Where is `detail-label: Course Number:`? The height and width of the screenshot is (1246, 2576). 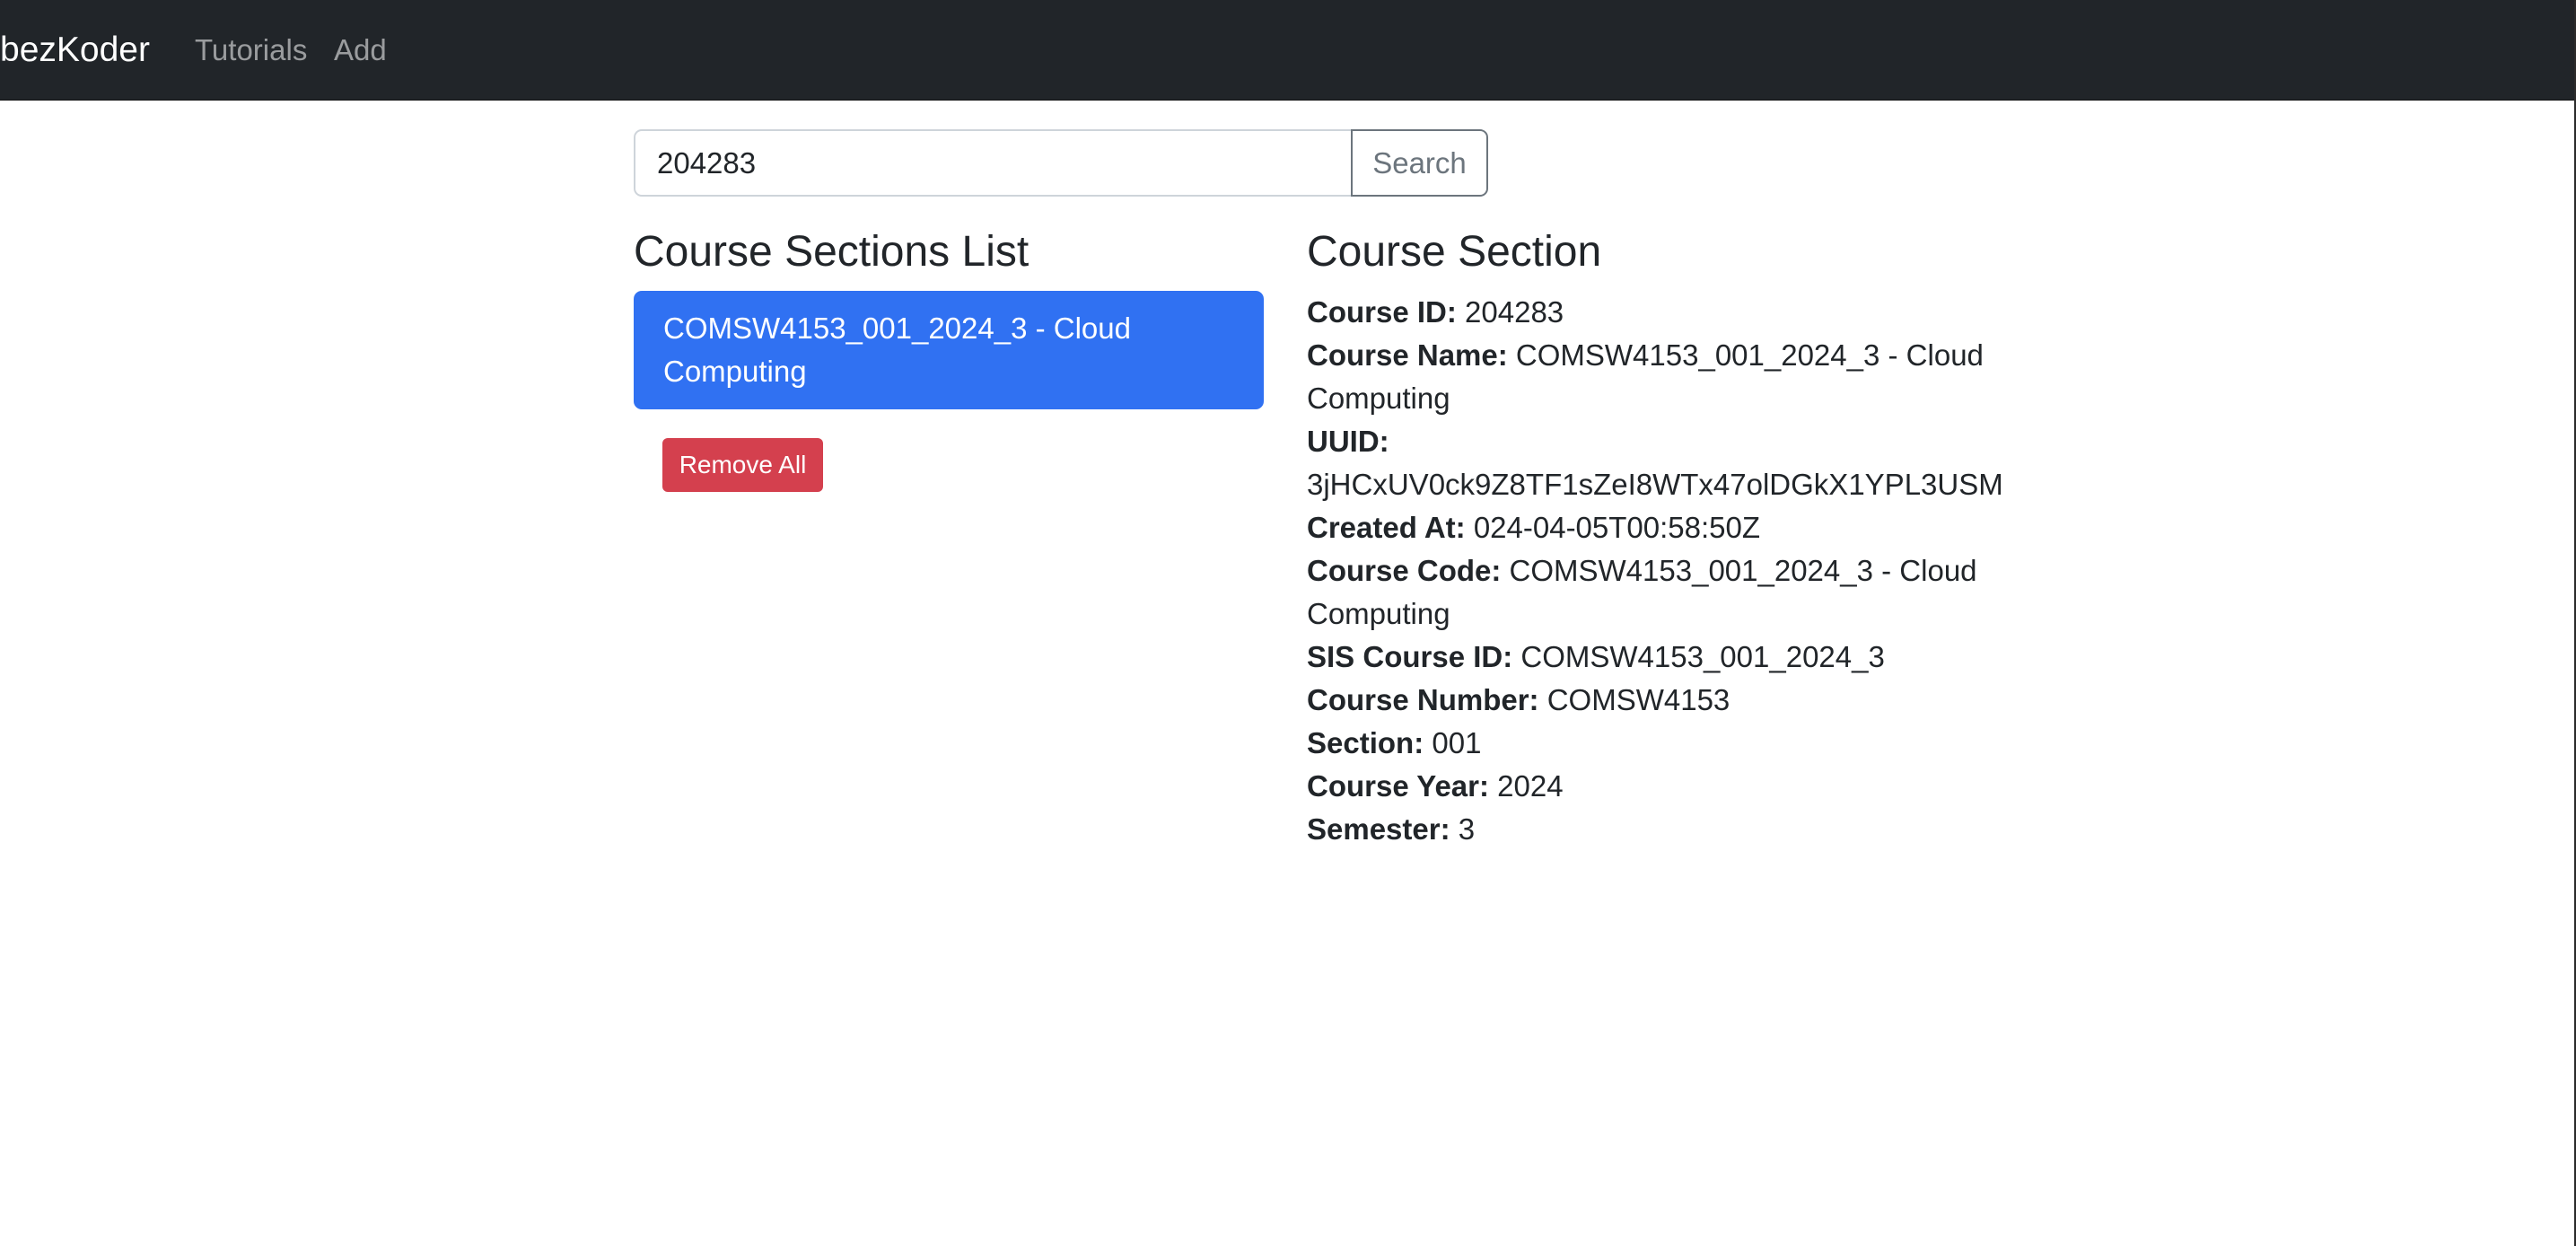 detail-label: Course Number: is located at coordinates (1423, 699).